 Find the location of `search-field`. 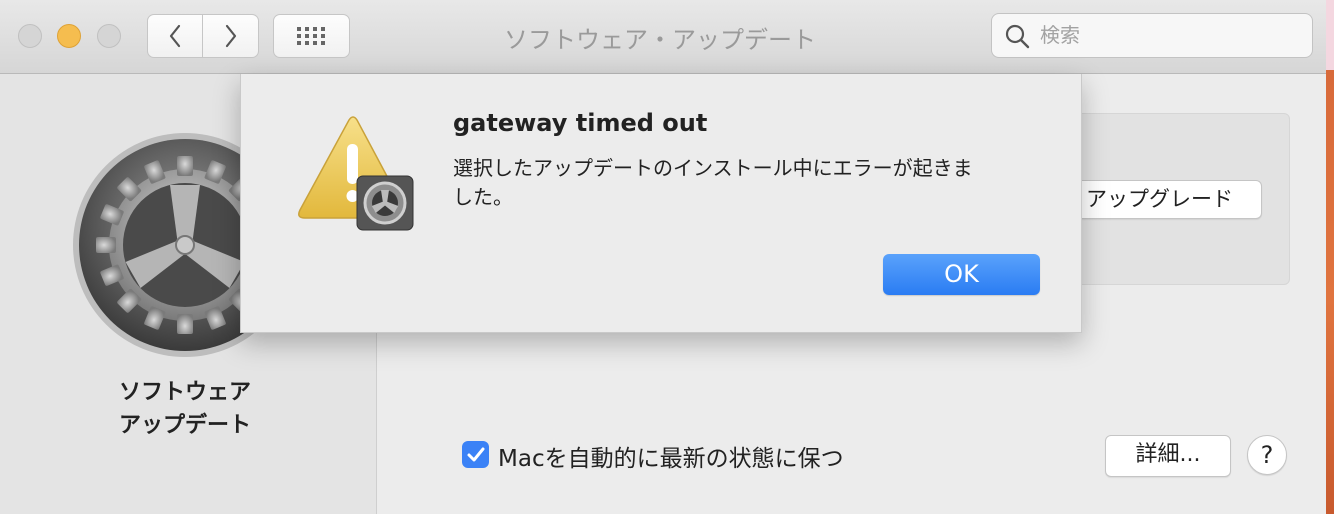

search-field is located at coordinates (1152, 35).